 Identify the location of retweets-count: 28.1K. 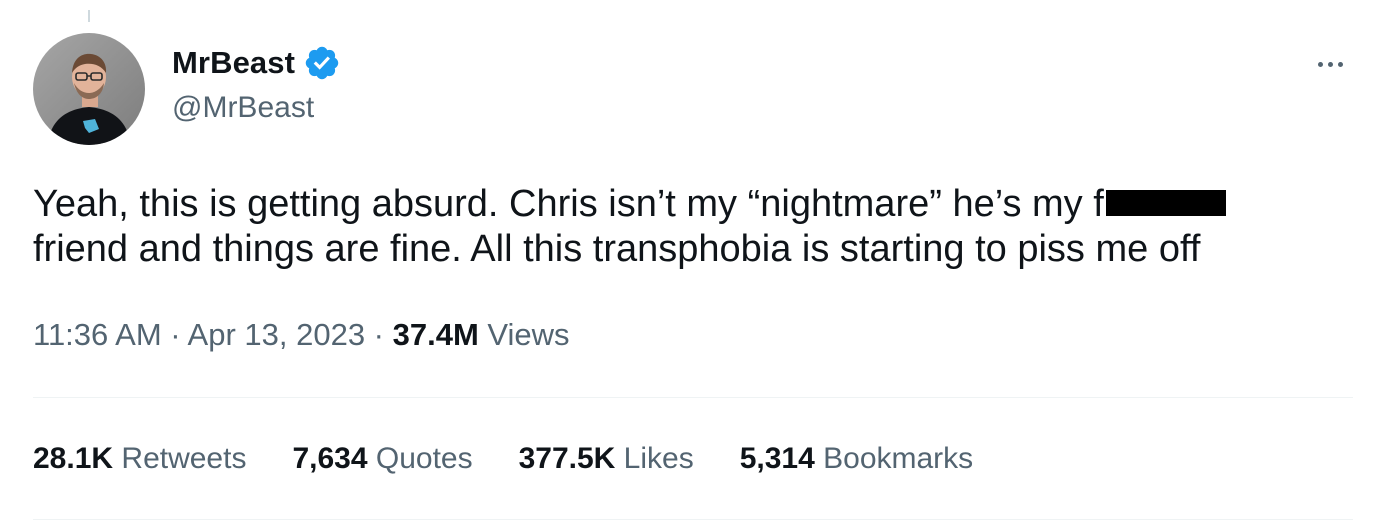
(73, 458).